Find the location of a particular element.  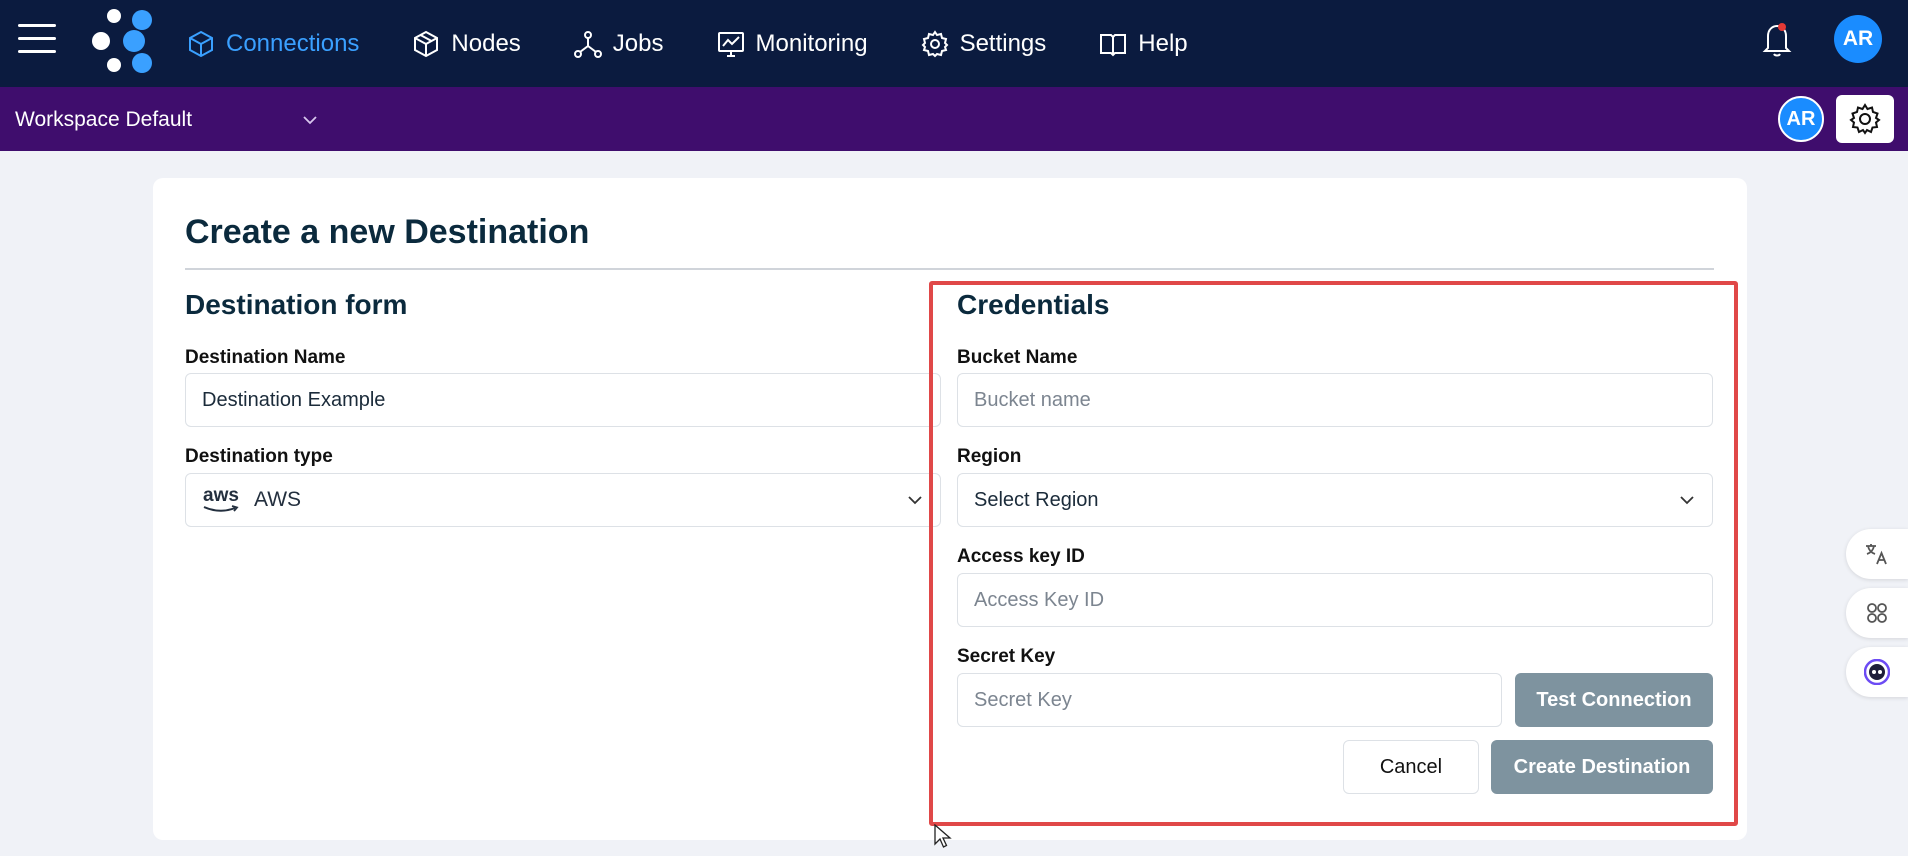

notification-bell-icon is located at coordinates (1777, 39).